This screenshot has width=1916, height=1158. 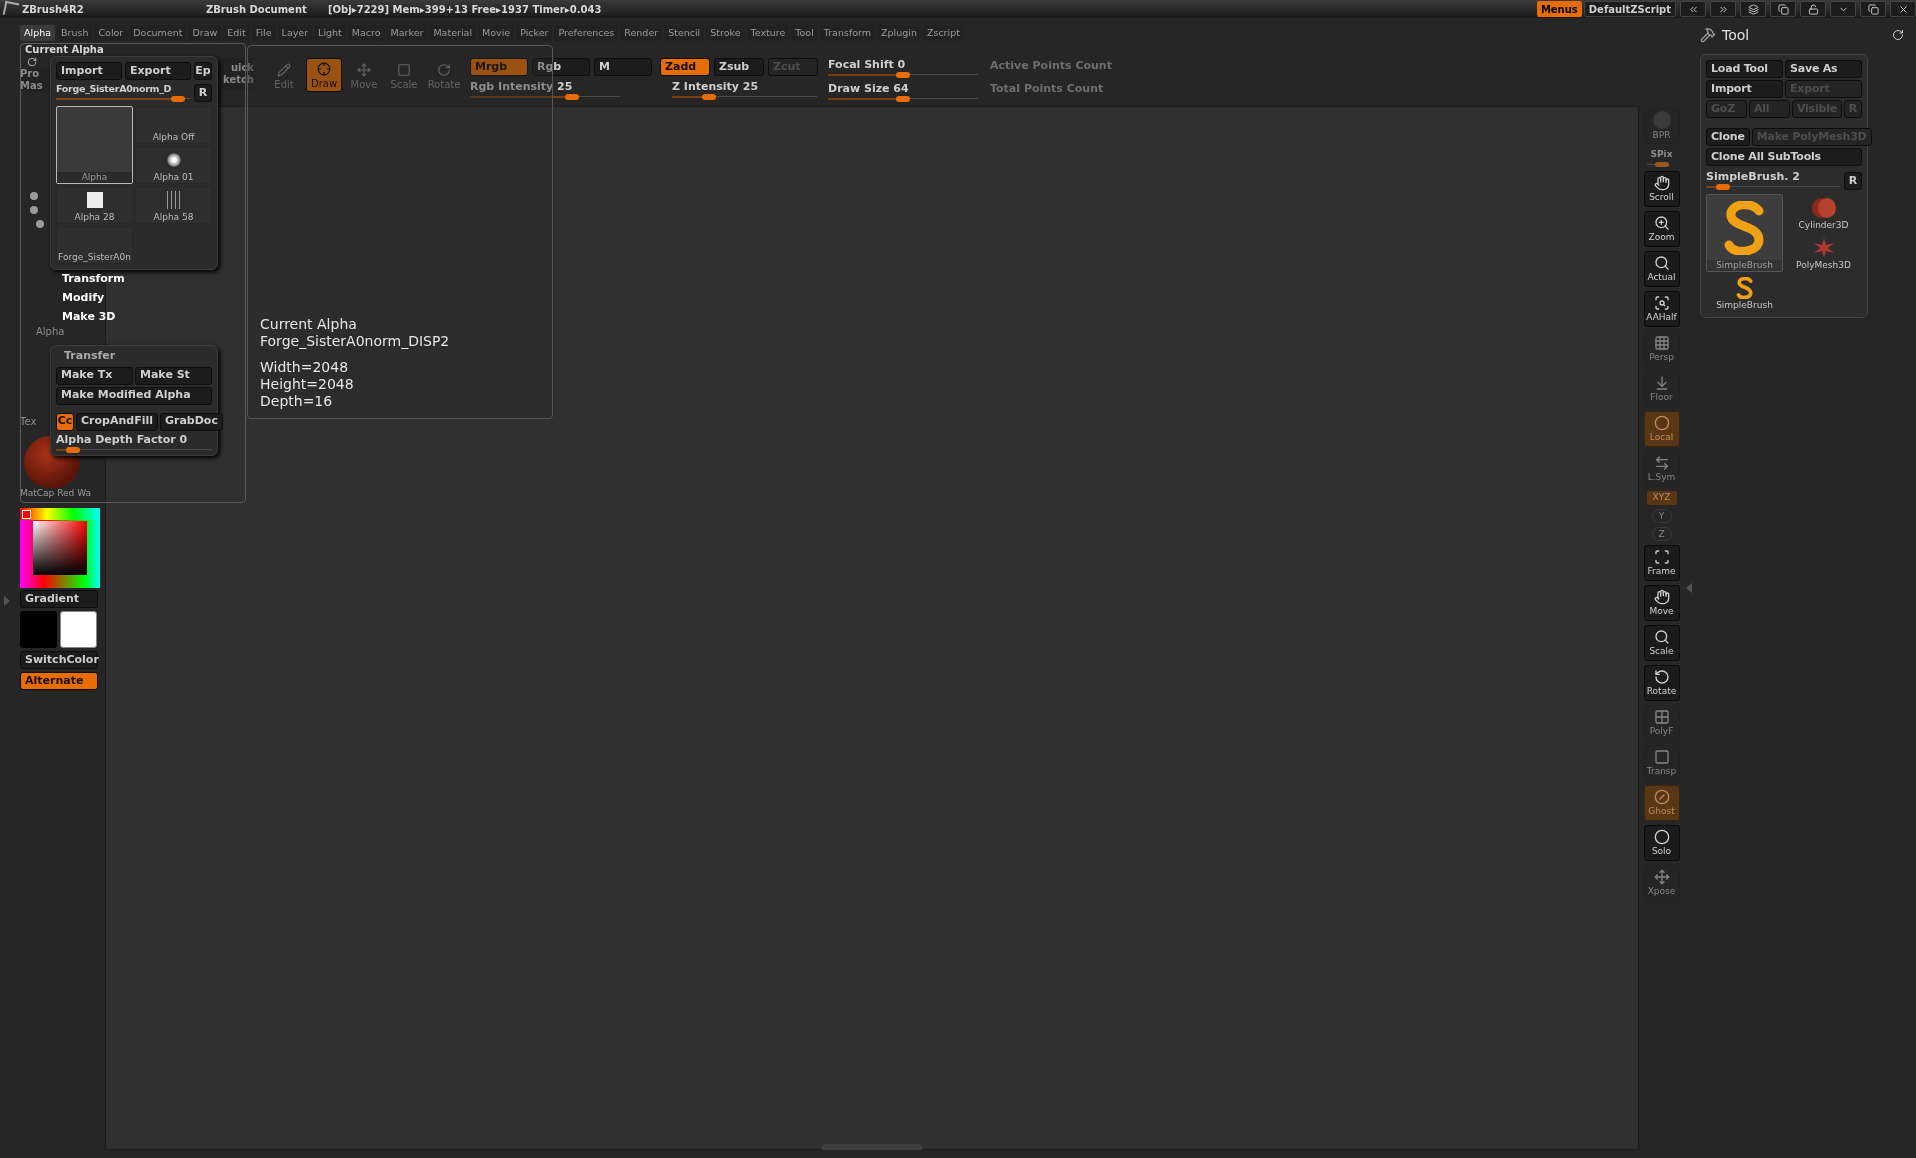 I want to click on menu-tab: Stroke, so click(x=725, y=33).